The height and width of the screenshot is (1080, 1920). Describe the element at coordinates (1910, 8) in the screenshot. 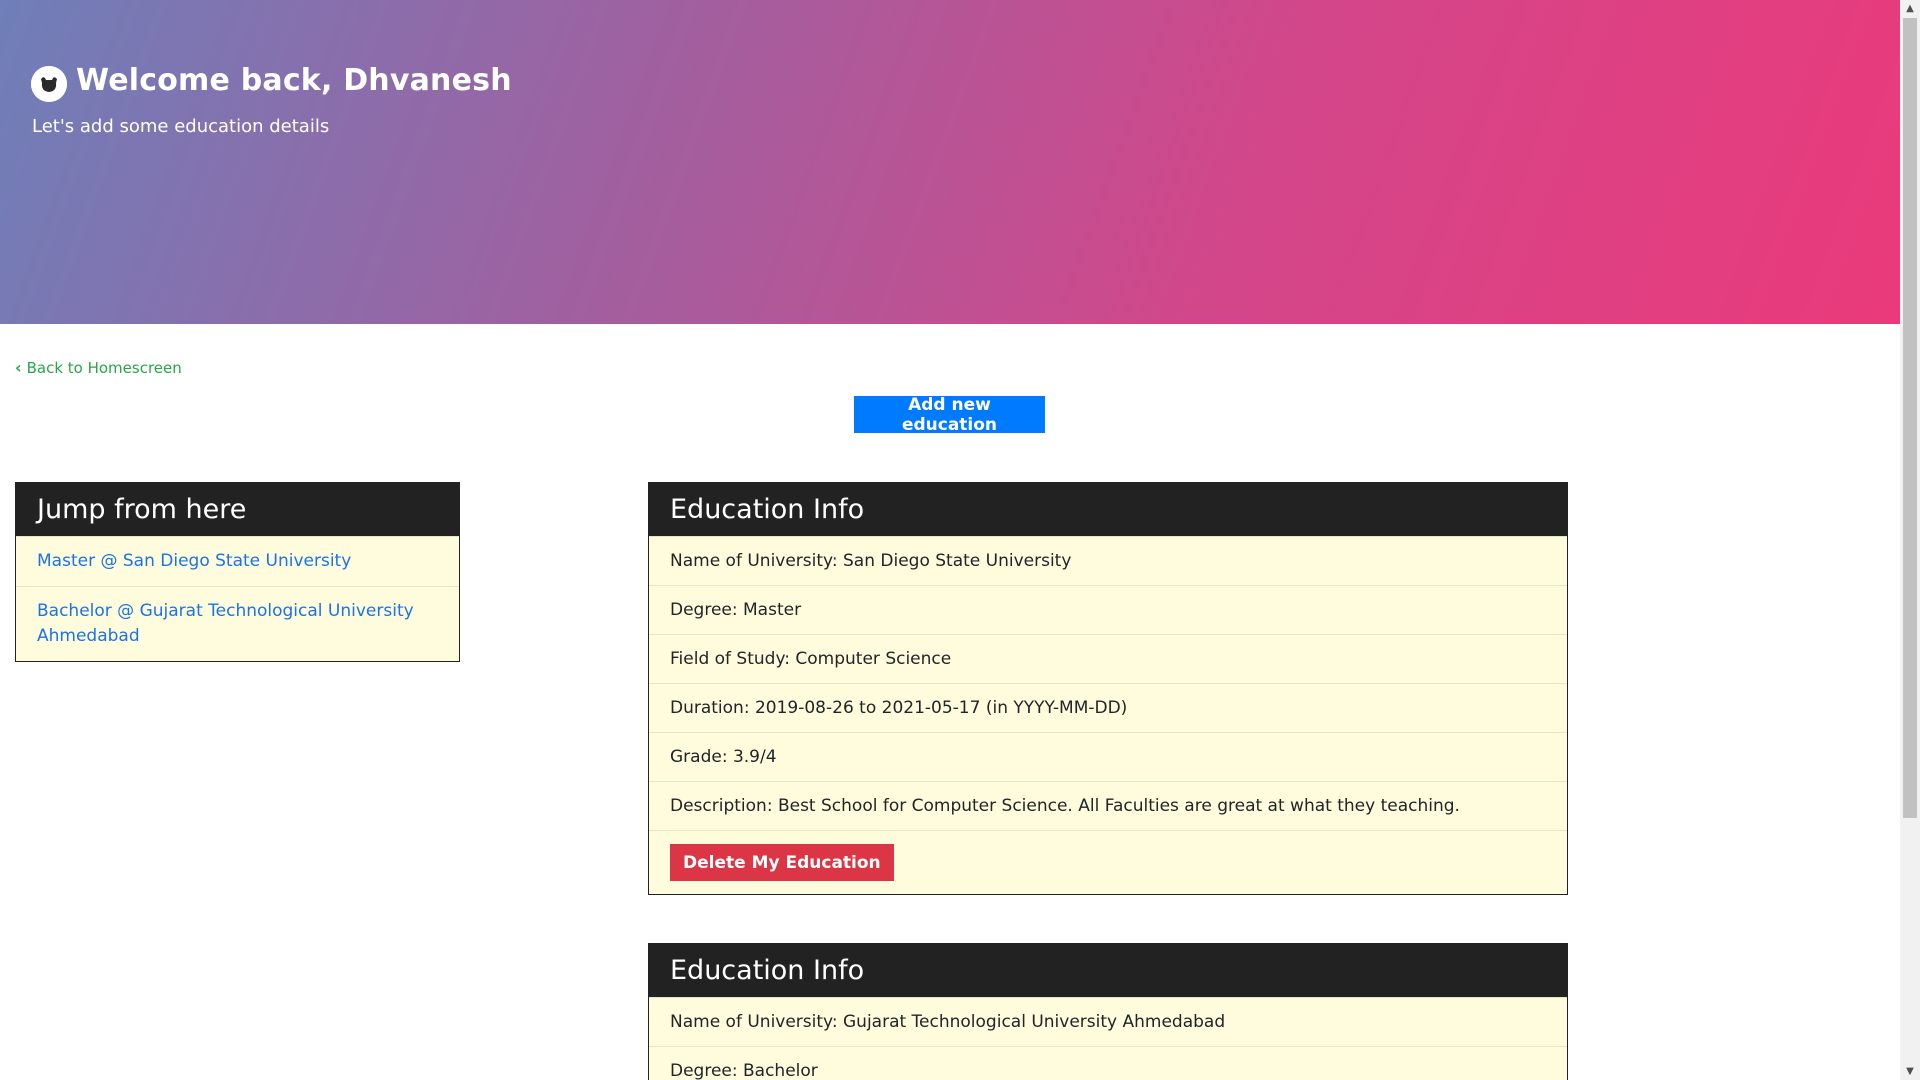

I see `scroll-up-icon: ▲` at that location.